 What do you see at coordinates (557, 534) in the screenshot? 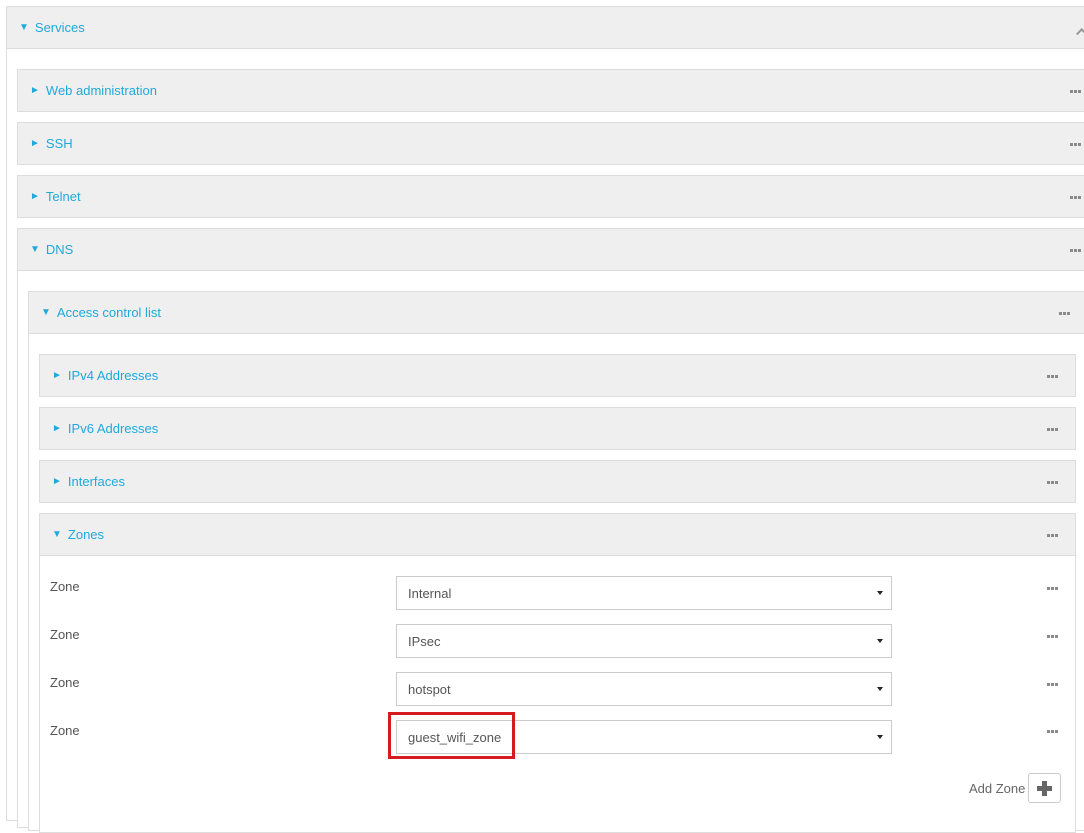
I see `section-zones: ▼ Zones` at bounding box center [557, 534].